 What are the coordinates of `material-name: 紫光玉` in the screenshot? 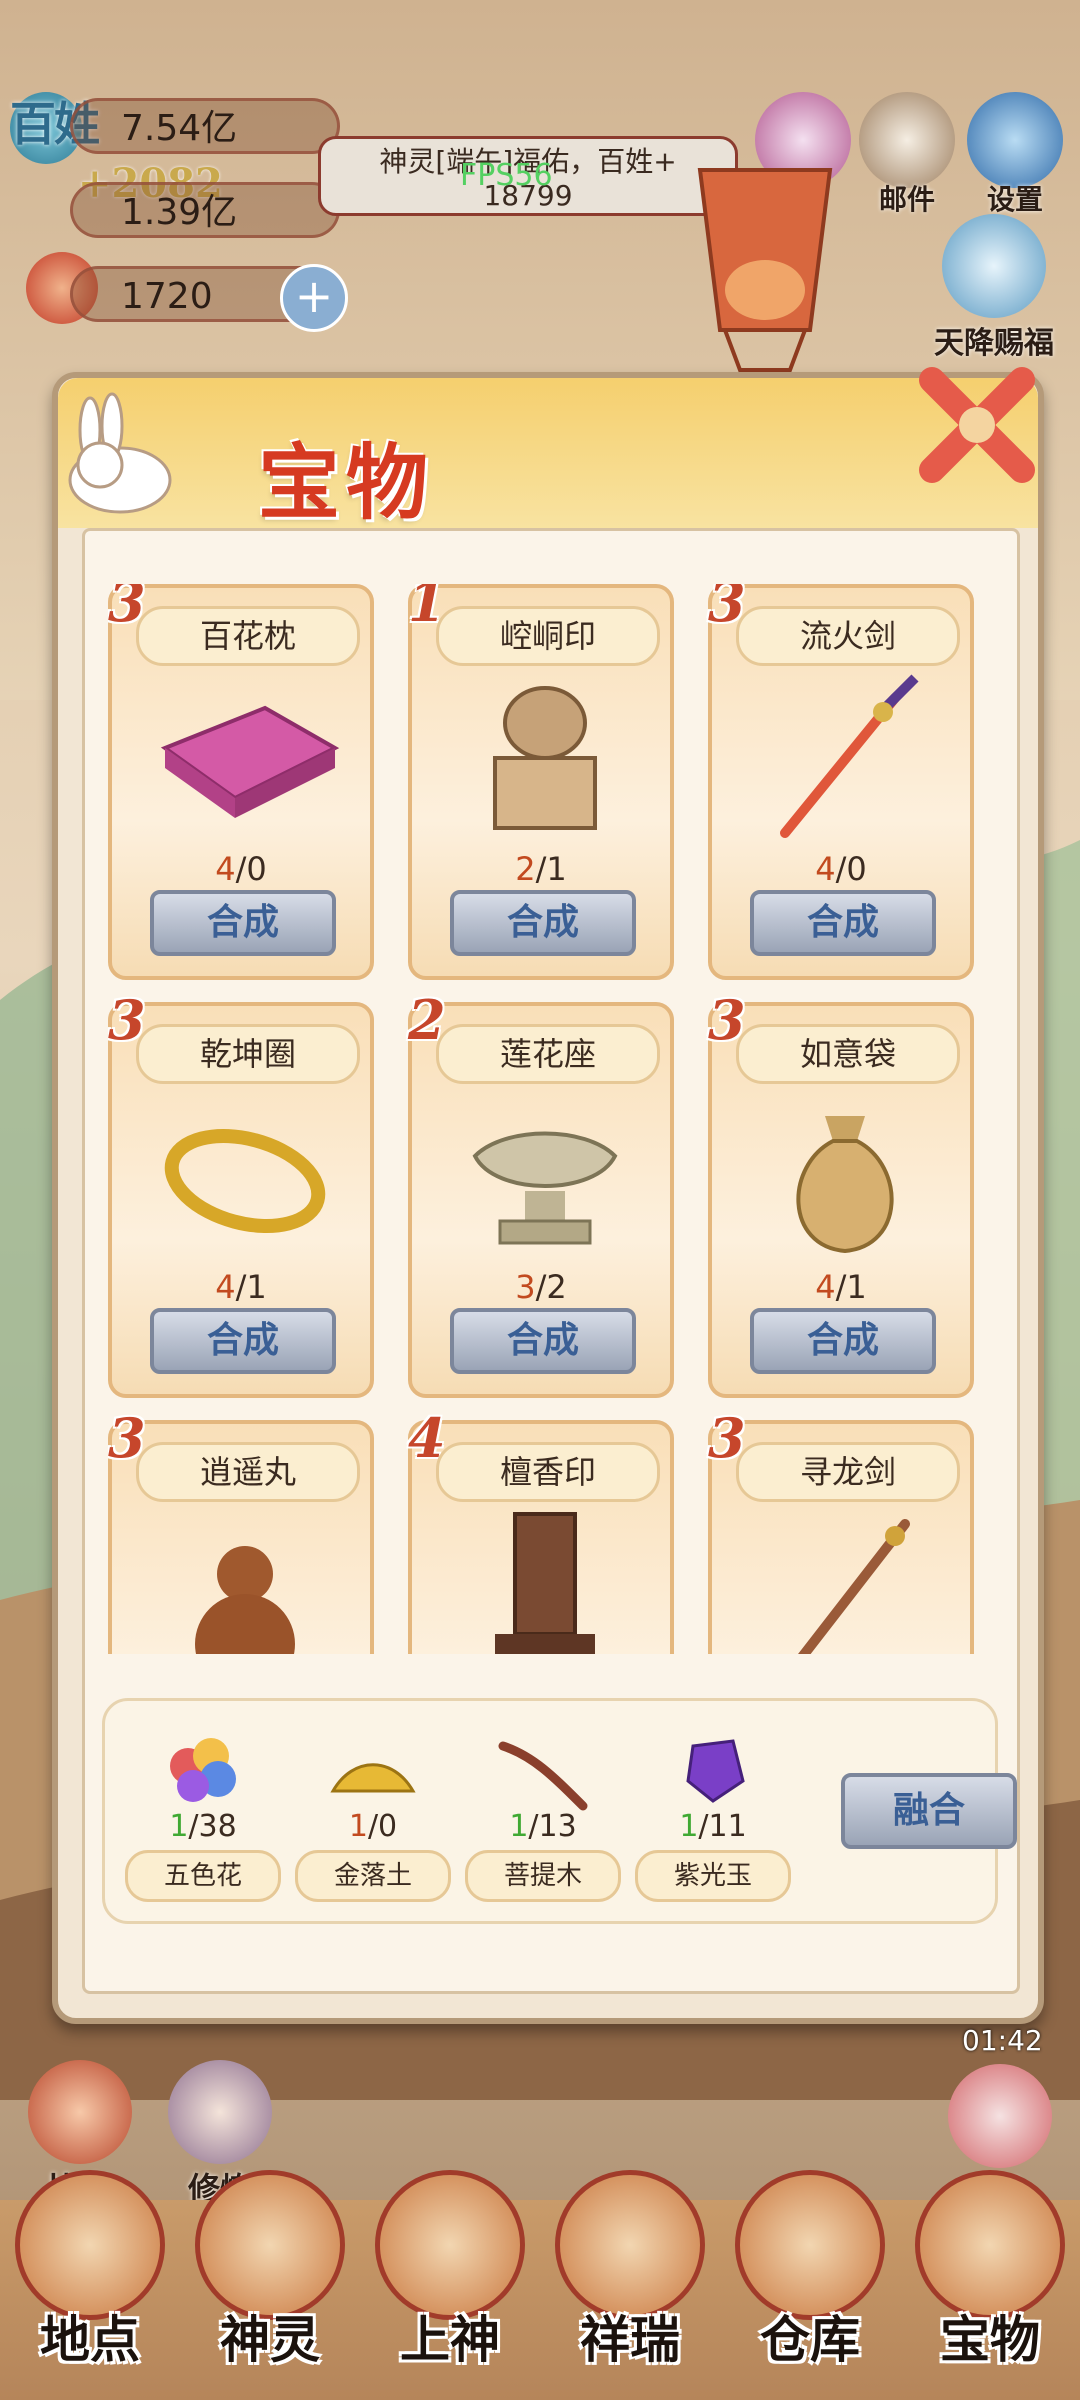 It's located at (713, 1876).